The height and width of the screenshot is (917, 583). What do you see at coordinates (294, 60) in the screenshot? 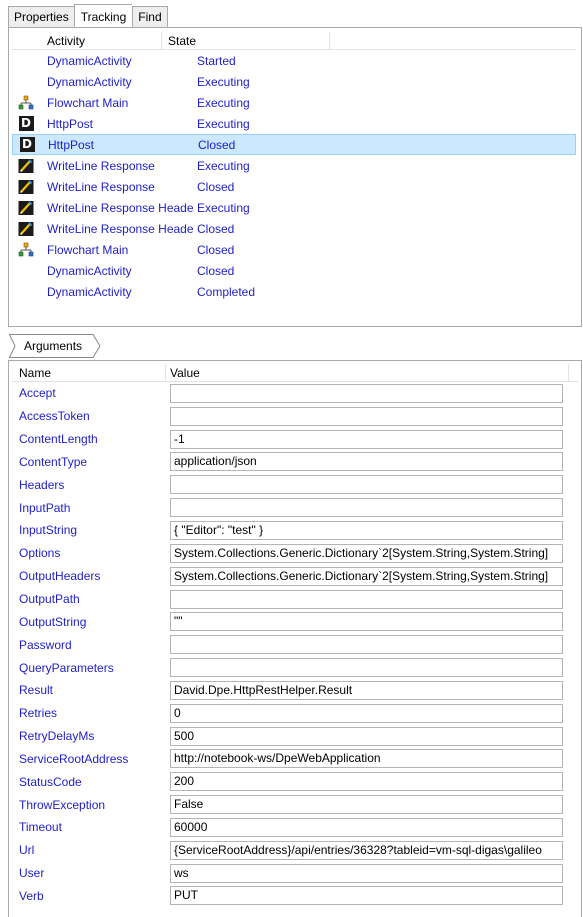
I see `tracking-row: DynamicActivity Started` at bounding box center [294, 60].